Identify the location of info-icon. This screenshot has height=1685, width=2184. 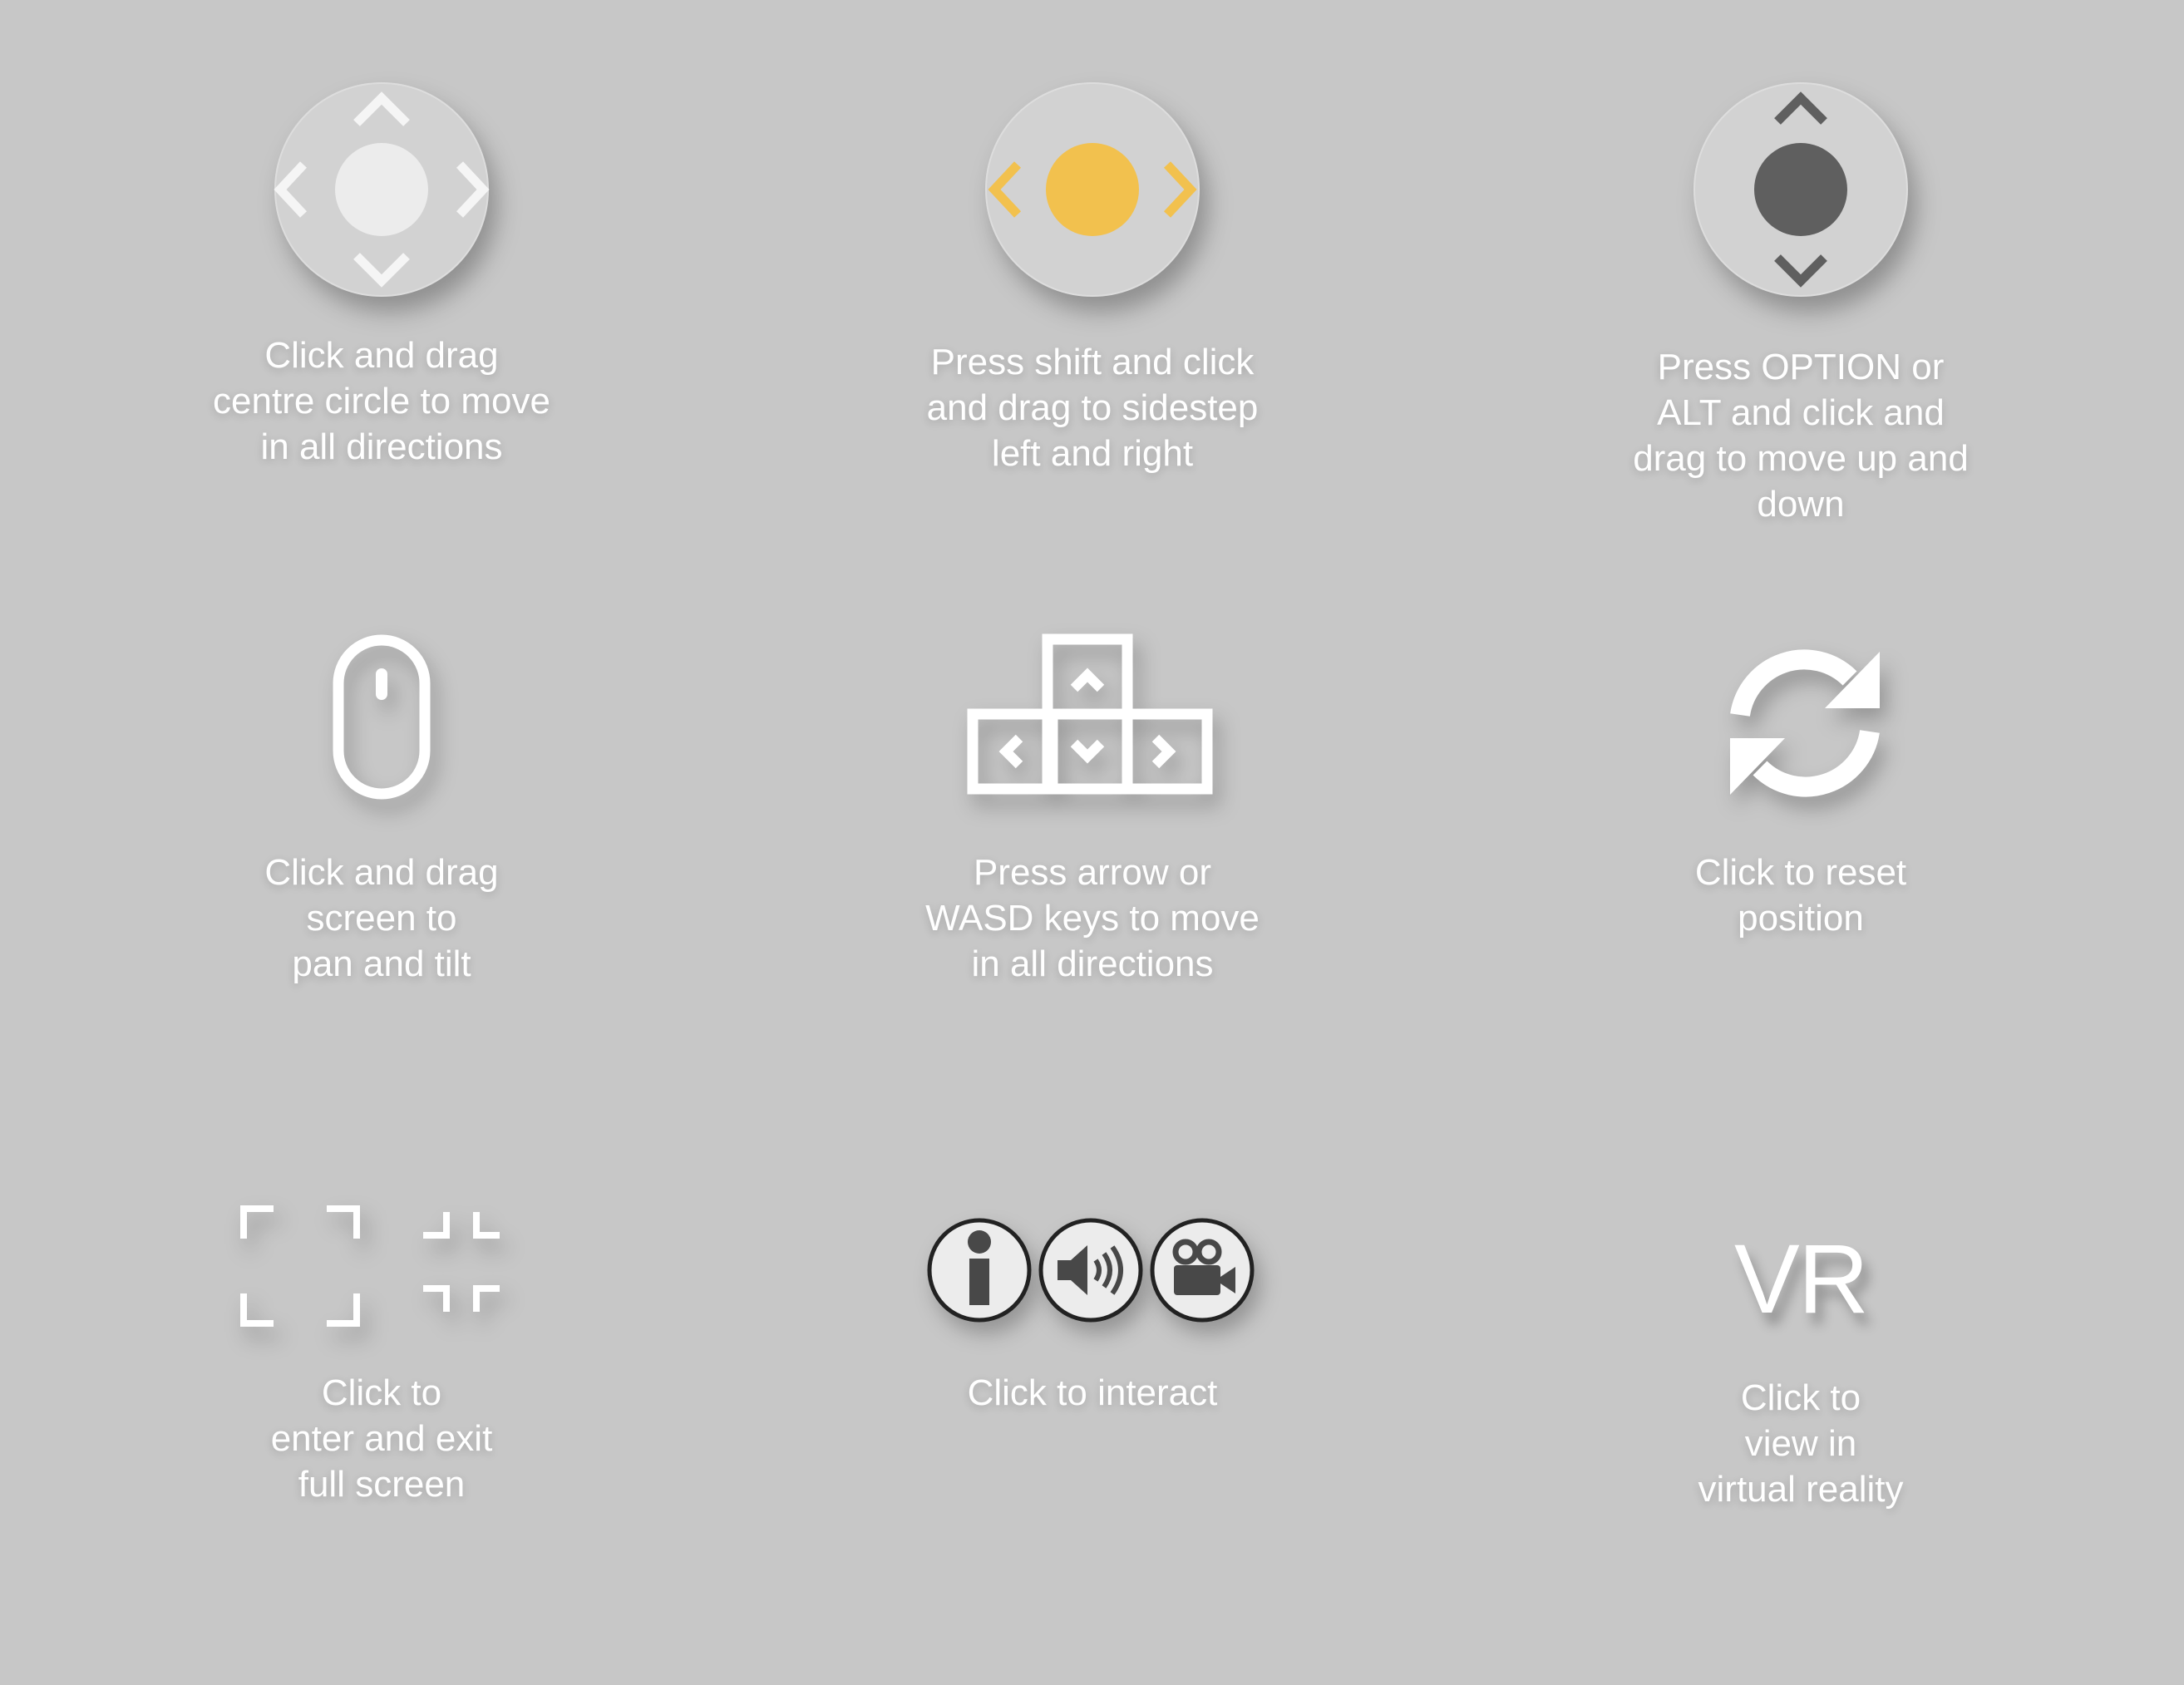
(979, 1270).